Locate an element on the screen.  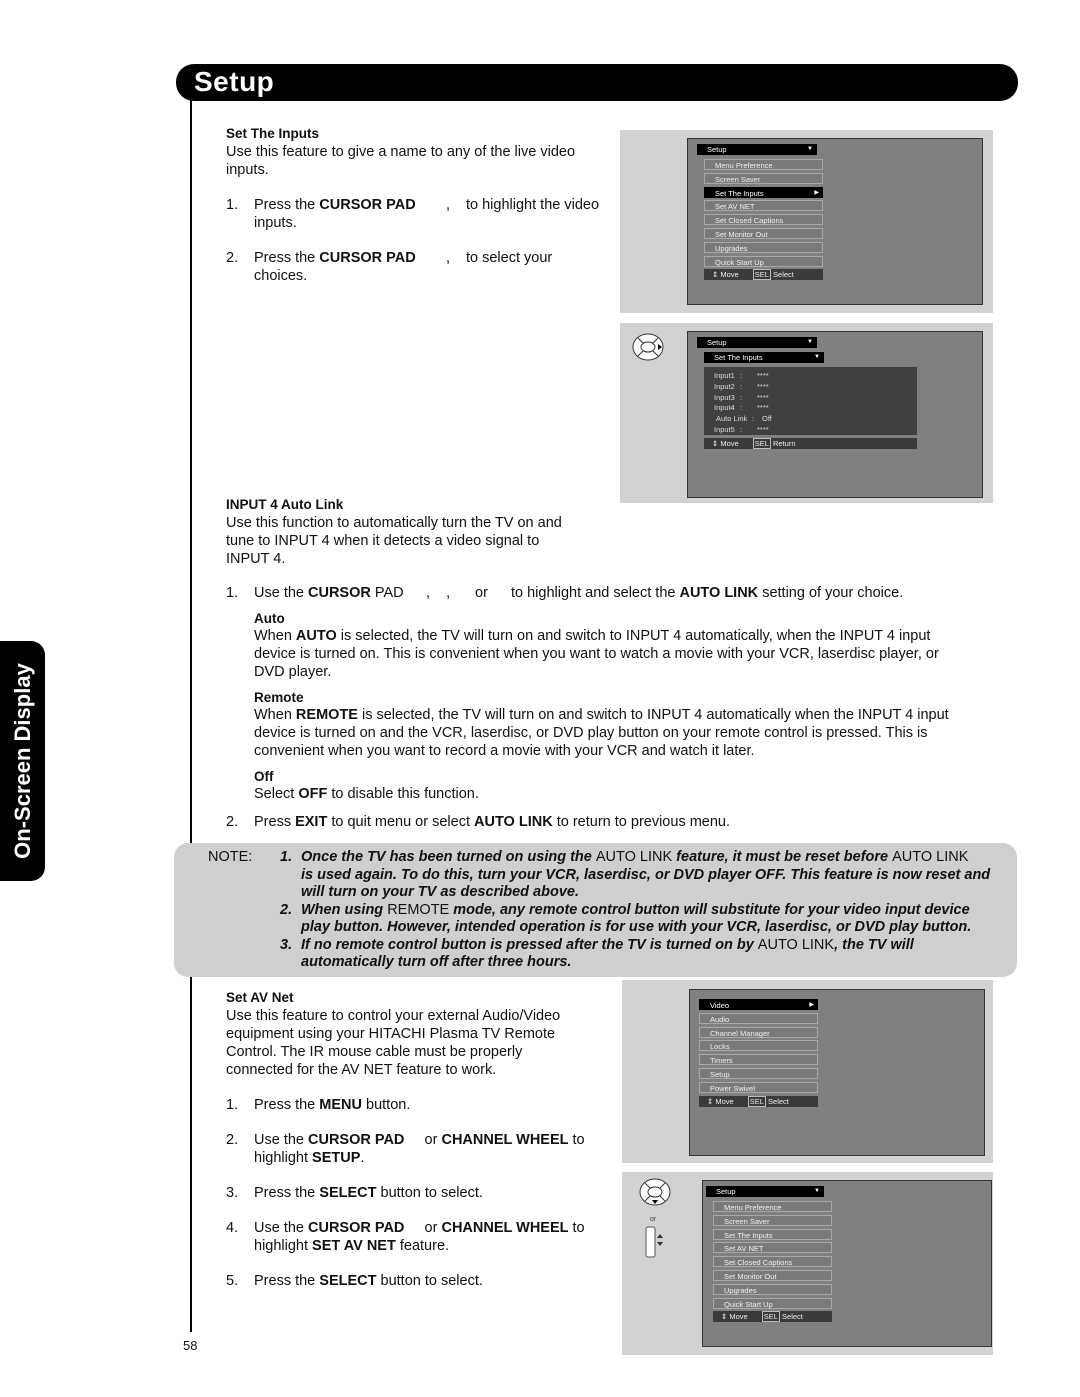
chevron-right-icon: ▶ is located at coordinates (811, 1005).